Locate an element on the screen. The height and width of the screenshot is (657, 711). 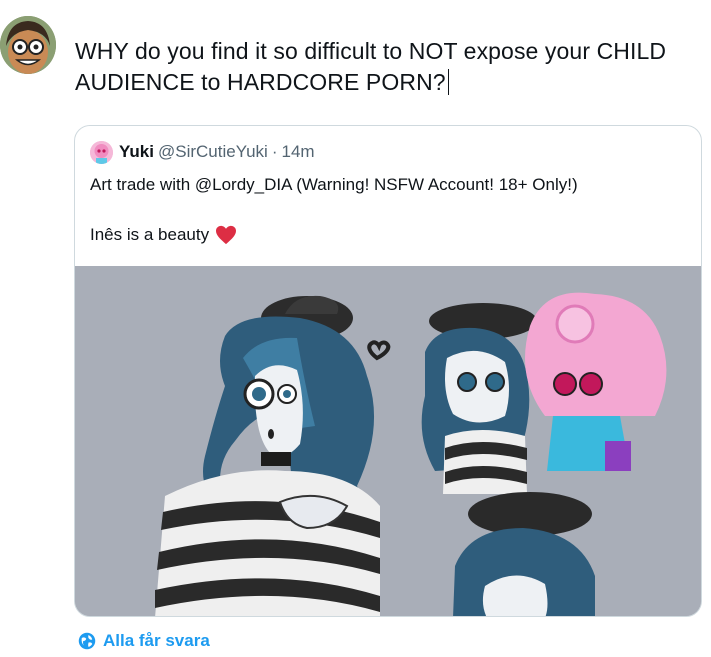
quoted-tweet-text-line2: Inês is a beauty is located at coordinates (163, 235).